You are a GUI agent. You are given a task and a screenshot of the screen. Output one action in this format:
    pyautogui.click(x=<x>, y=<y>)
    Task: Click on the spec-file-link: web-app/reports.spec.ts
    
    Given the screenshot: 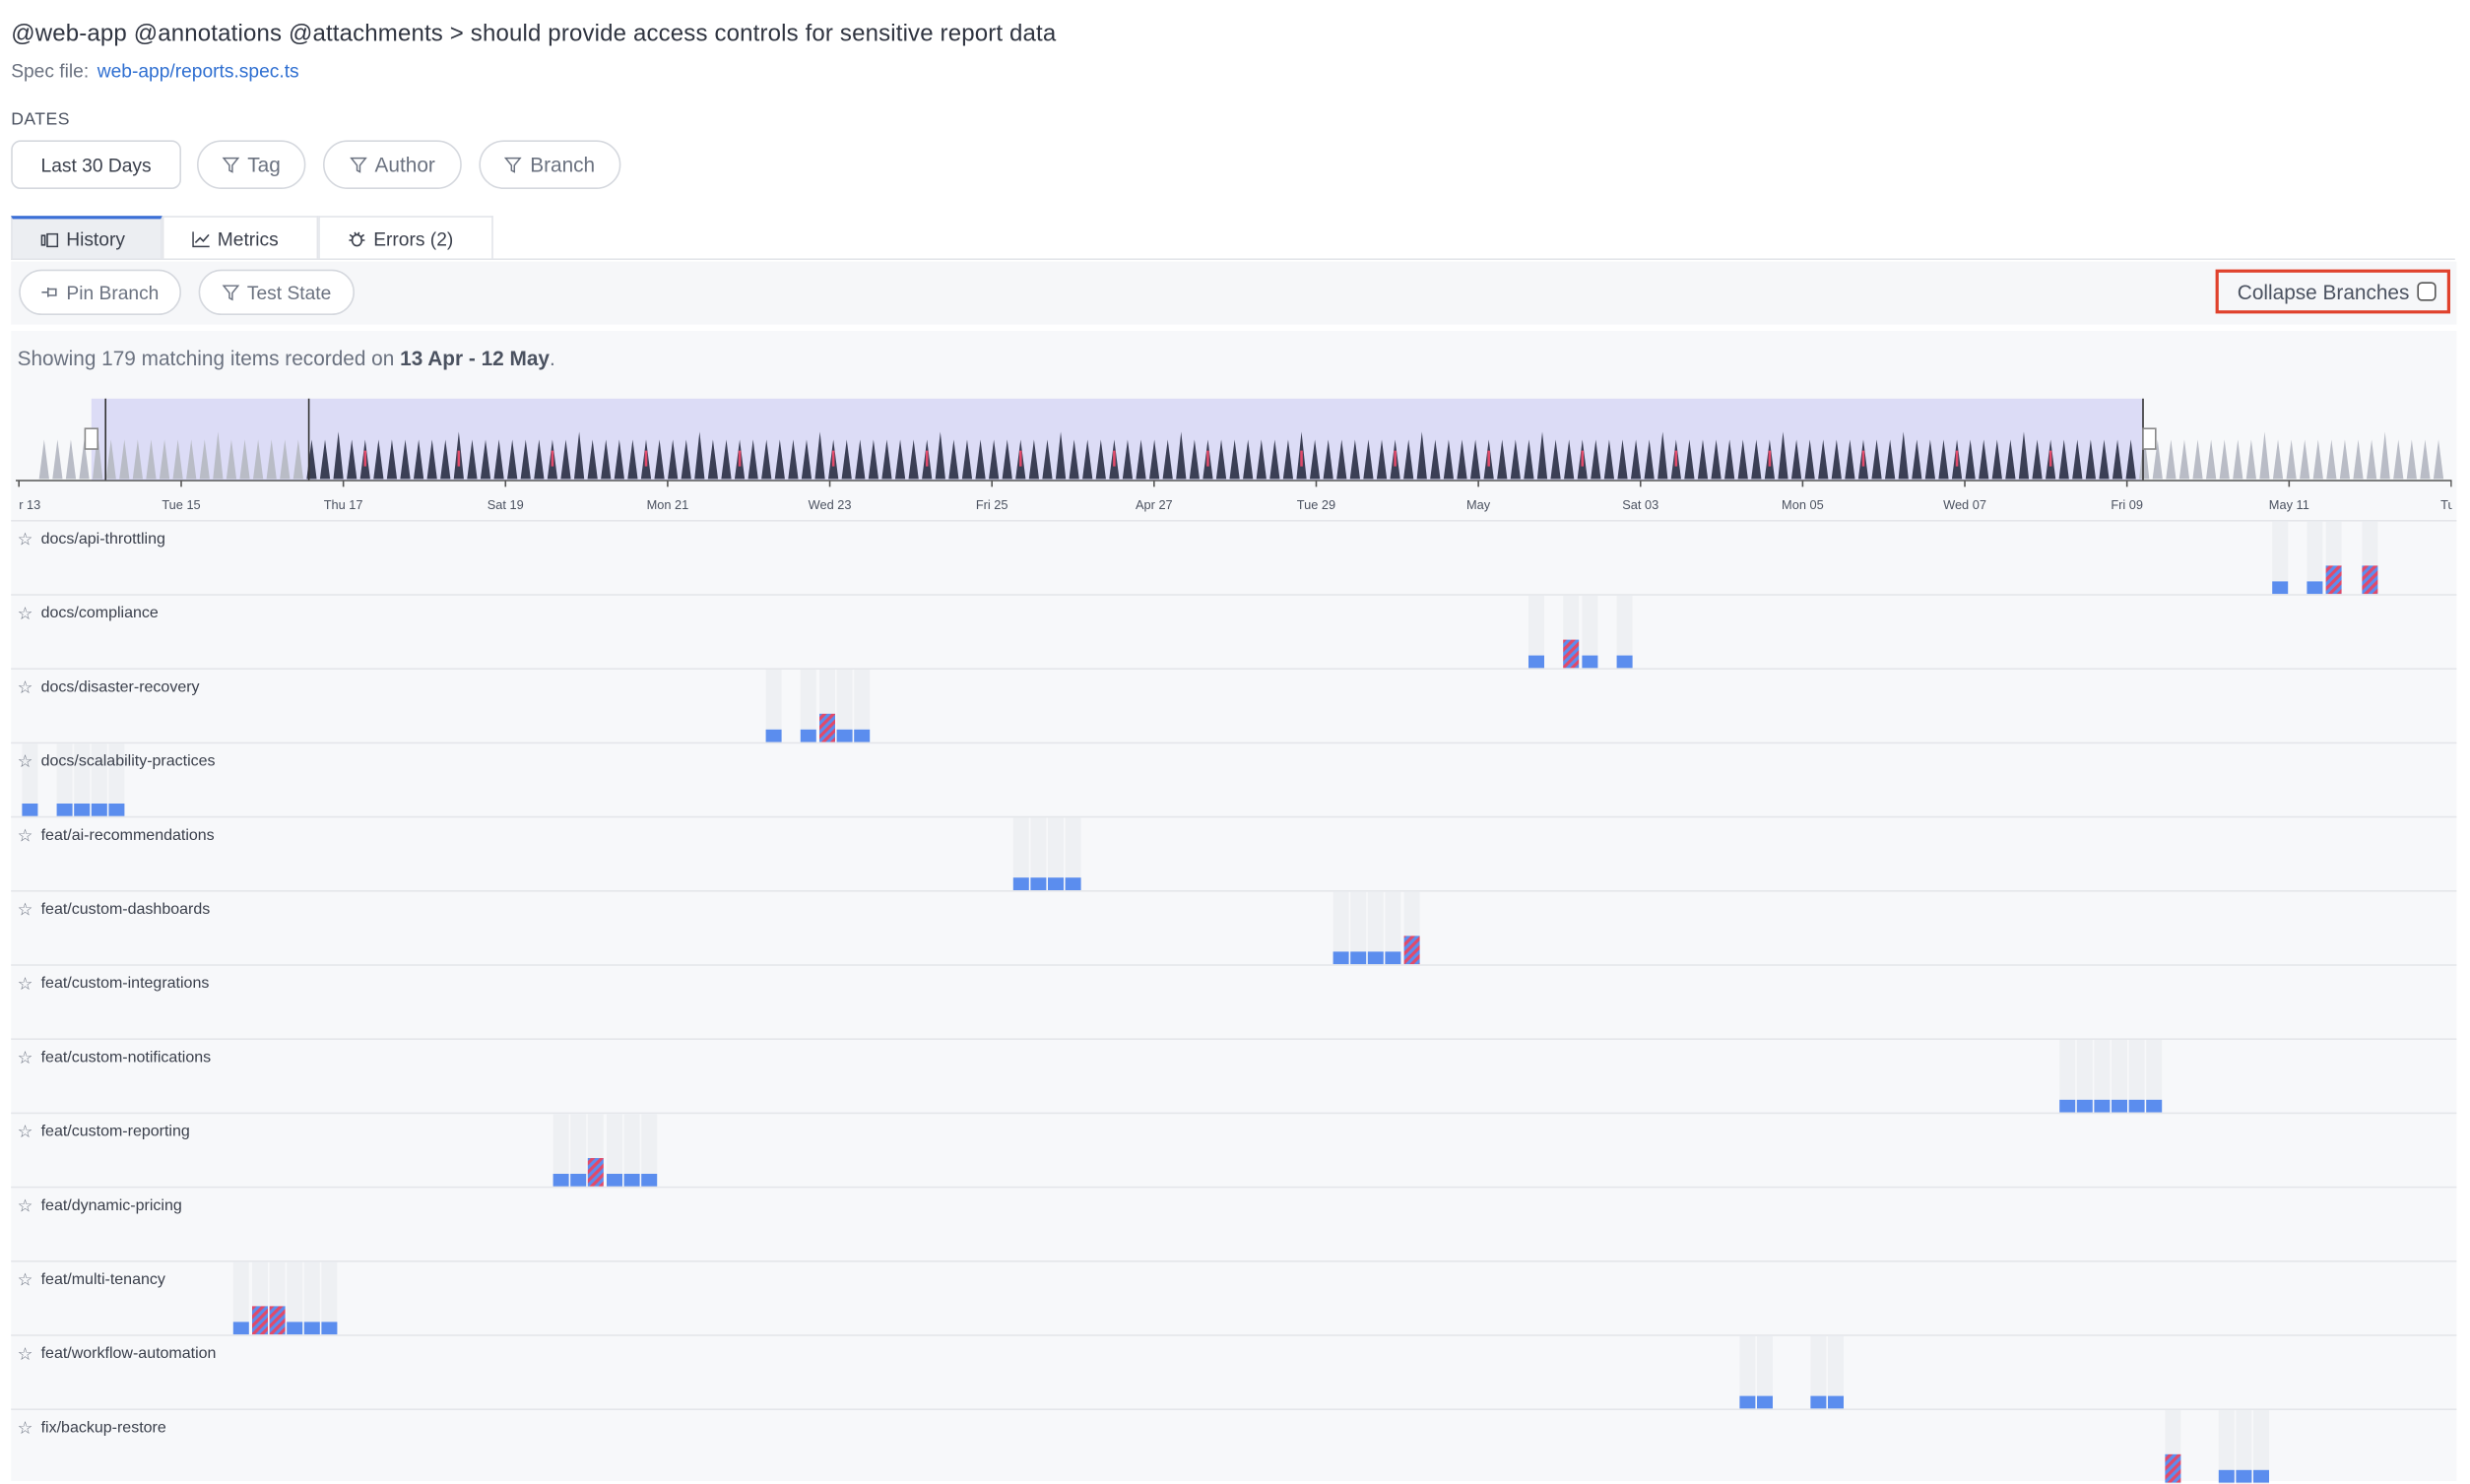 What is the action you would take?
    pyautogui.click(x=198, y=71)
    